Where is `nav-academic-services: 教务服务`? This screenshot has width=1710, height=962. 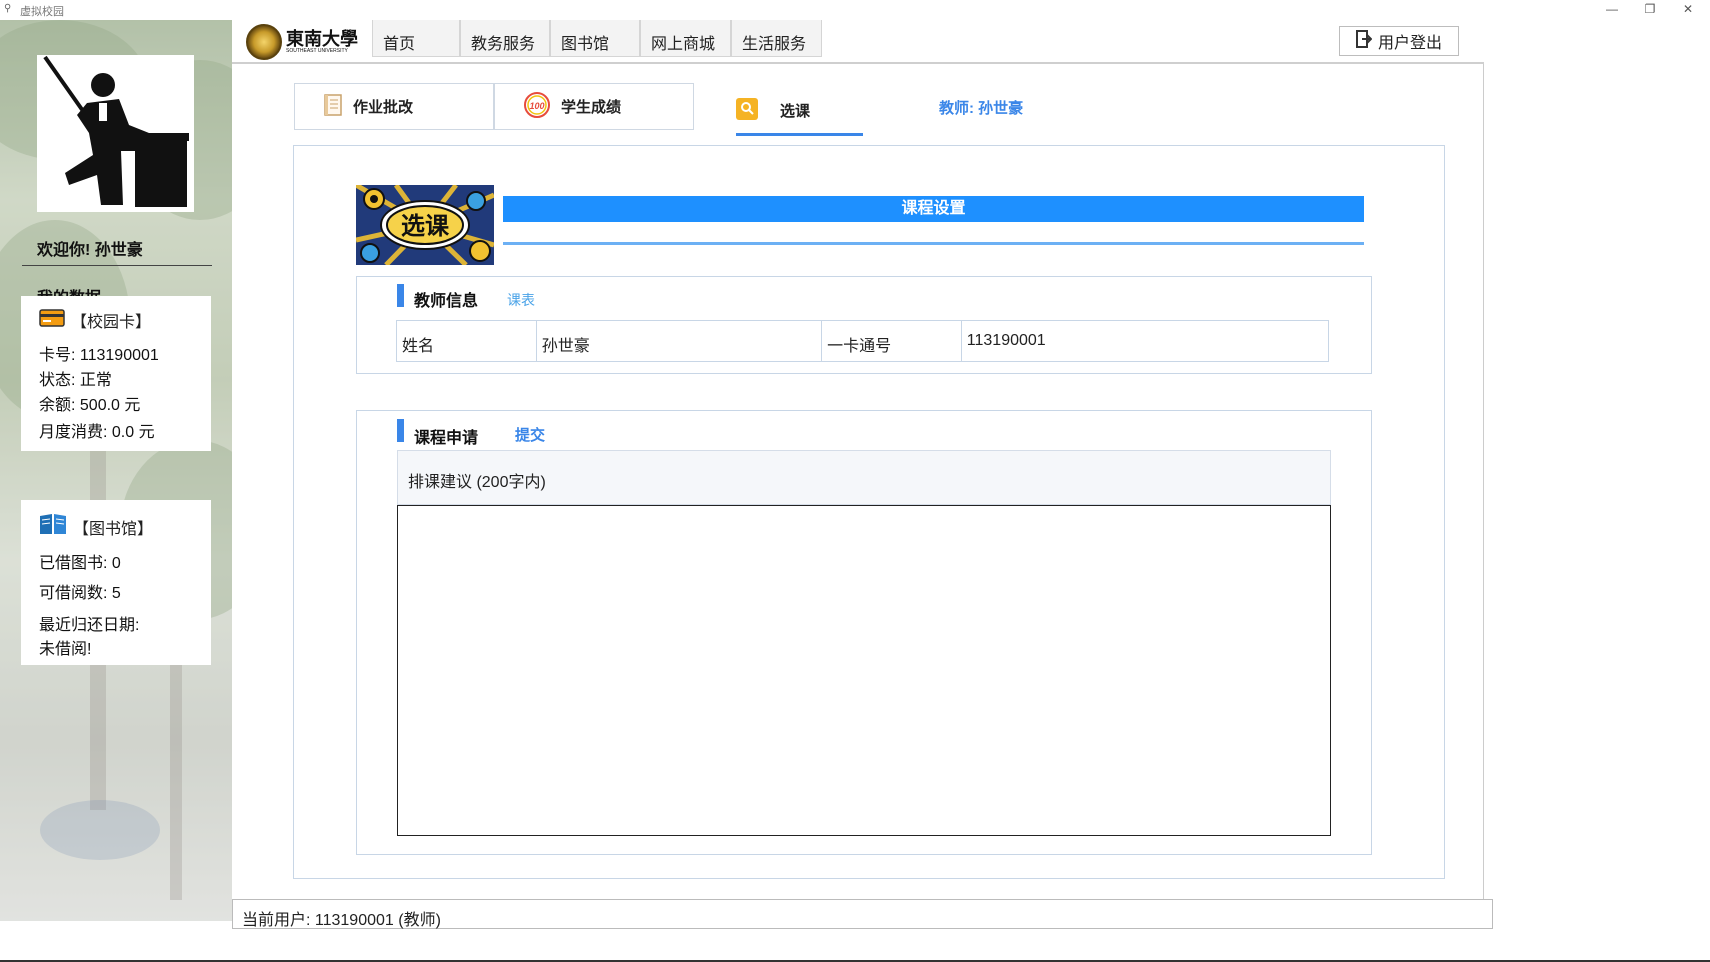
nav-academic-services: 教务服务 is located at coordinates (505, 38).